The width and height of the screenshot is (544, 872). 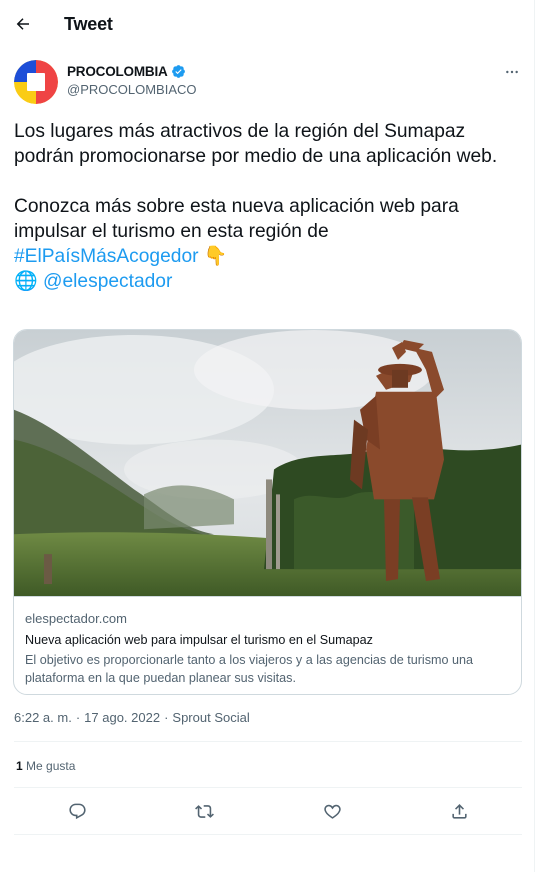 What do you see at coordinates (107, 281) in the screenshot?
I see `mention-link: @elespectador` at bounding box center [107, 281].